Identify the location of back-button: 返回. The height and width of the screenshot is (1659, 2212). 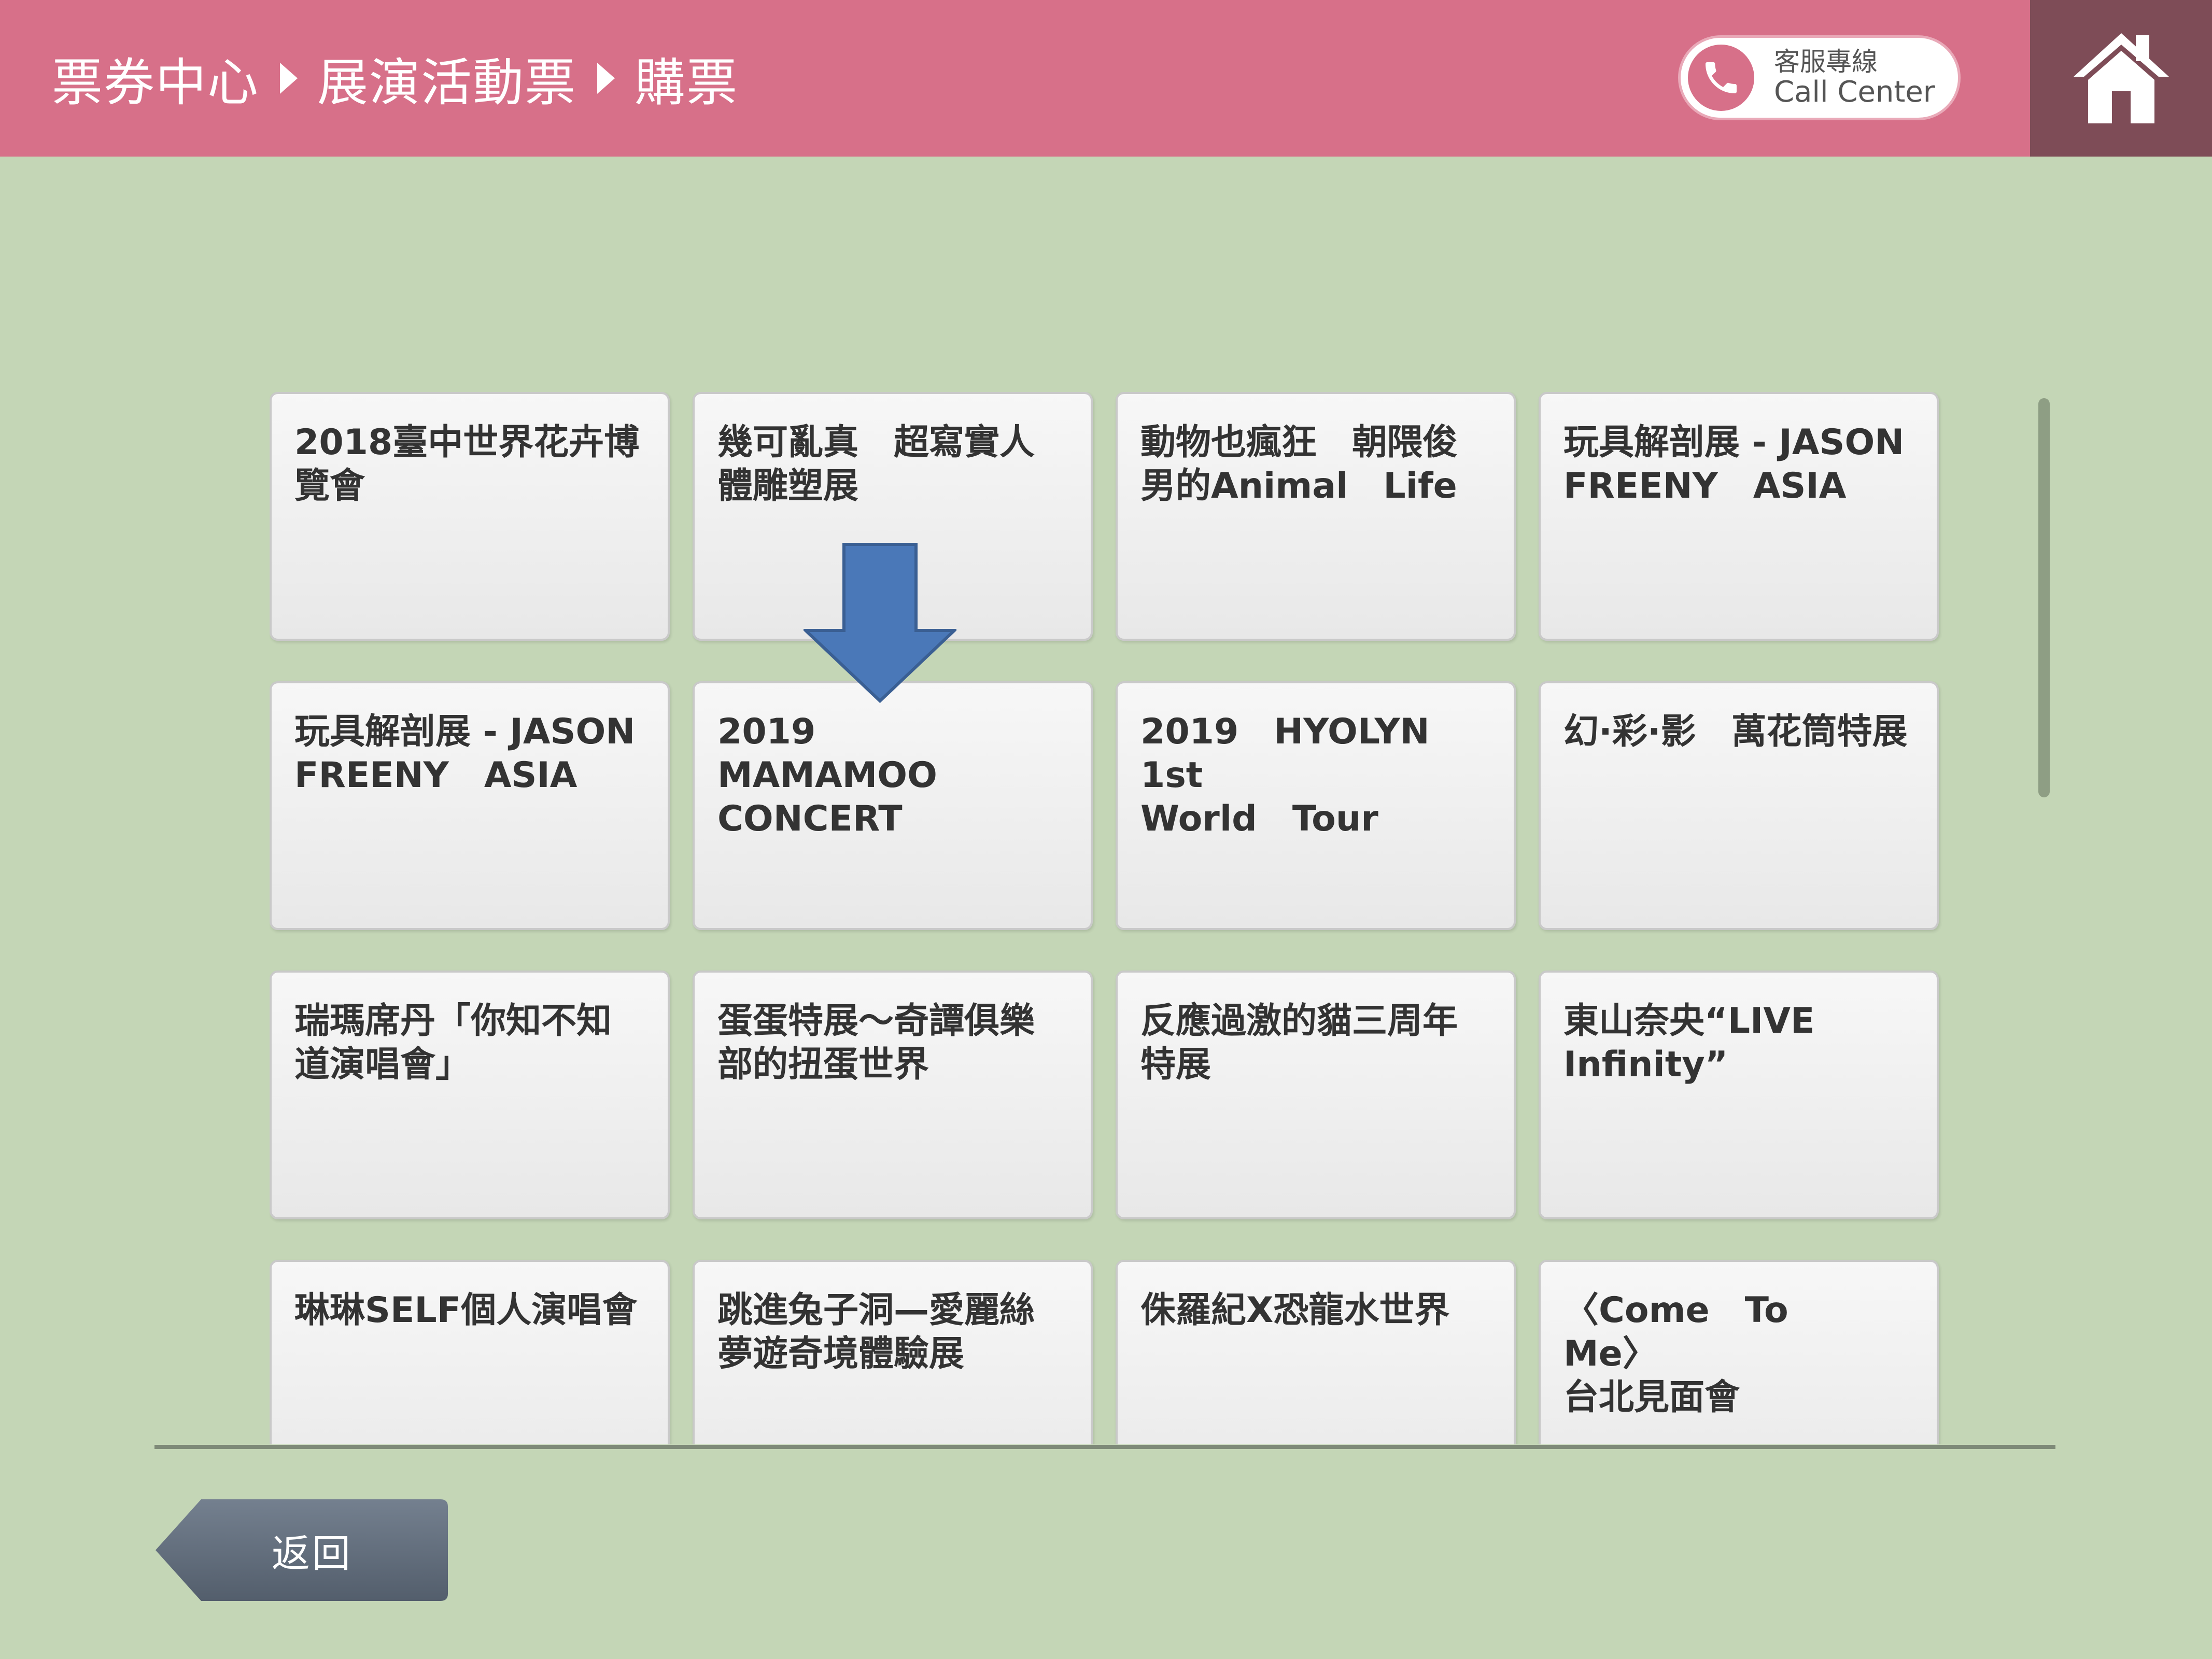
(301, 1550).